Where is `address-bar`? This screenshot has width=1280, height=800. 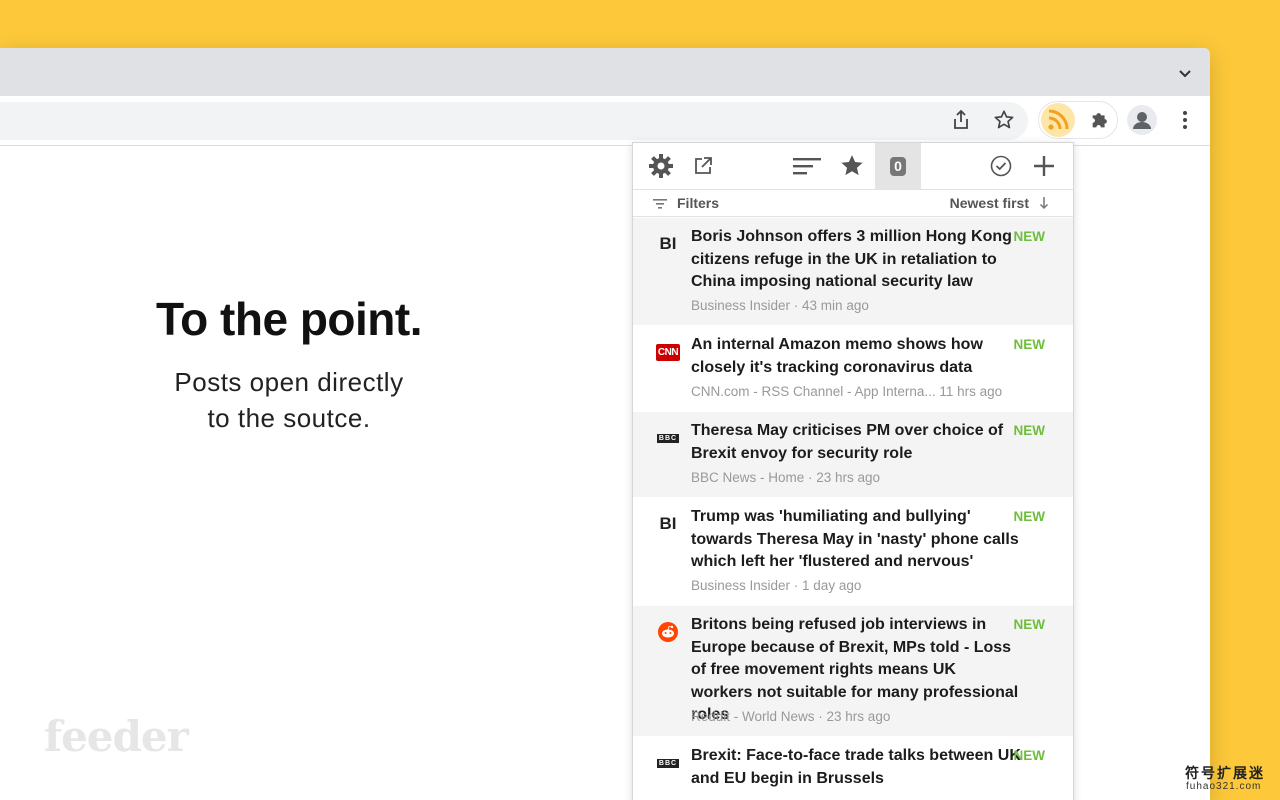 address-bar is located at coordinates (514, 121).